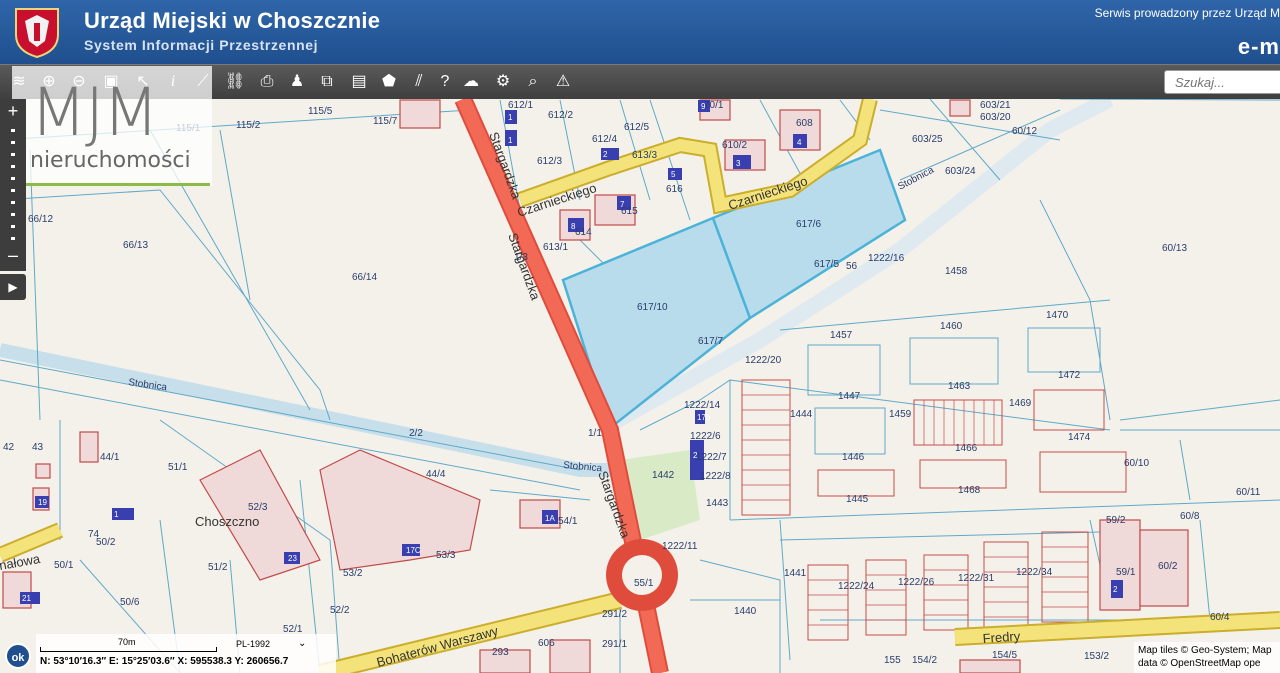 Image resolution: width=1280 pixels, height=673 pixels. What do you see at coordinates (1187, 13) in the screenshot?
I see `service-note: Serwis prowadzony przez Urząd M` at bounding box center [1187, 13].